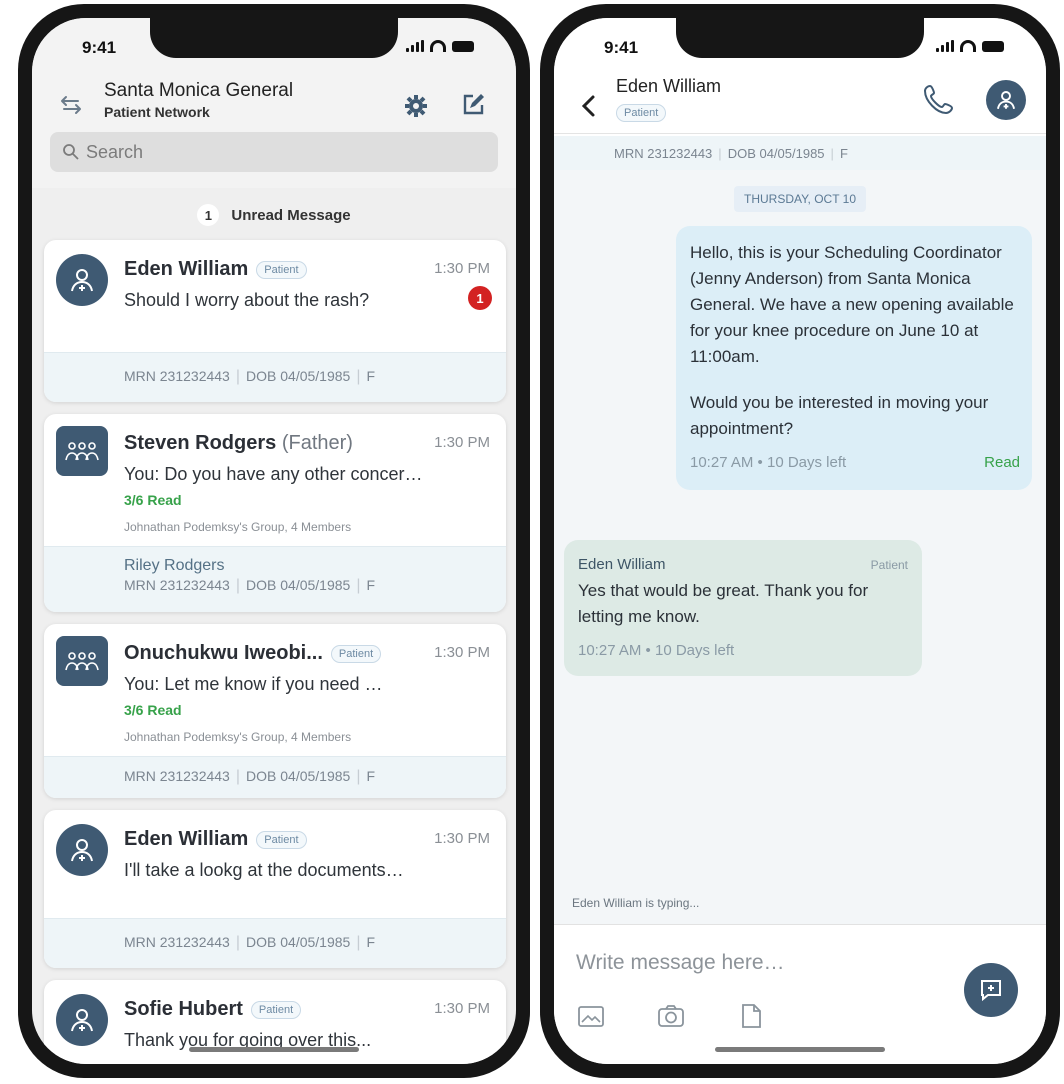  I want to click on day-separator: THURSDAY, OCT 10, so click(800, 199).